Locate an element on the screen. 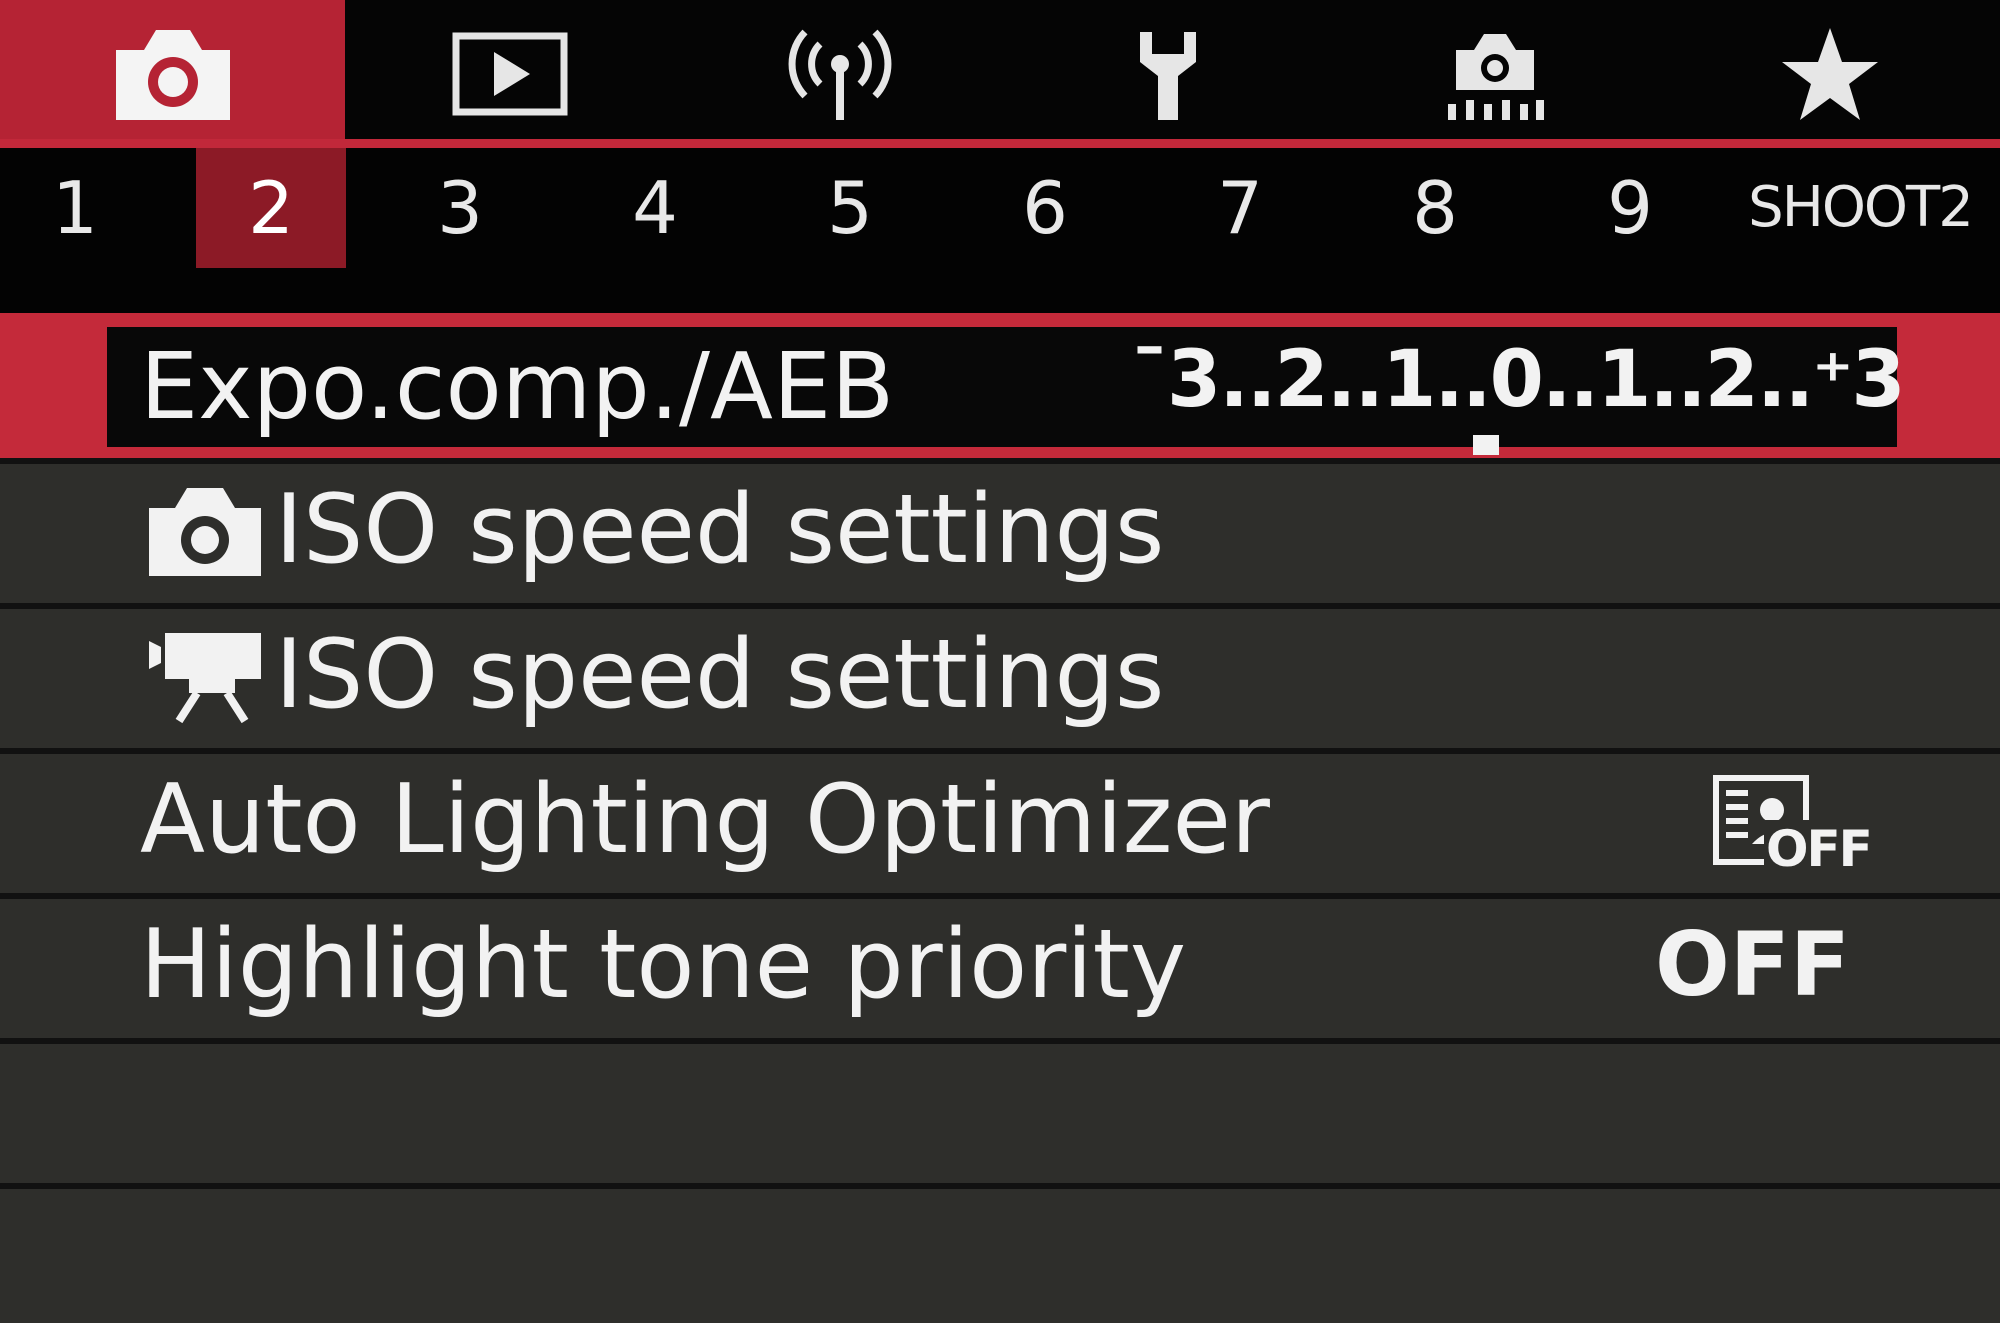  star-icon is located at coordinates (1830, 74).